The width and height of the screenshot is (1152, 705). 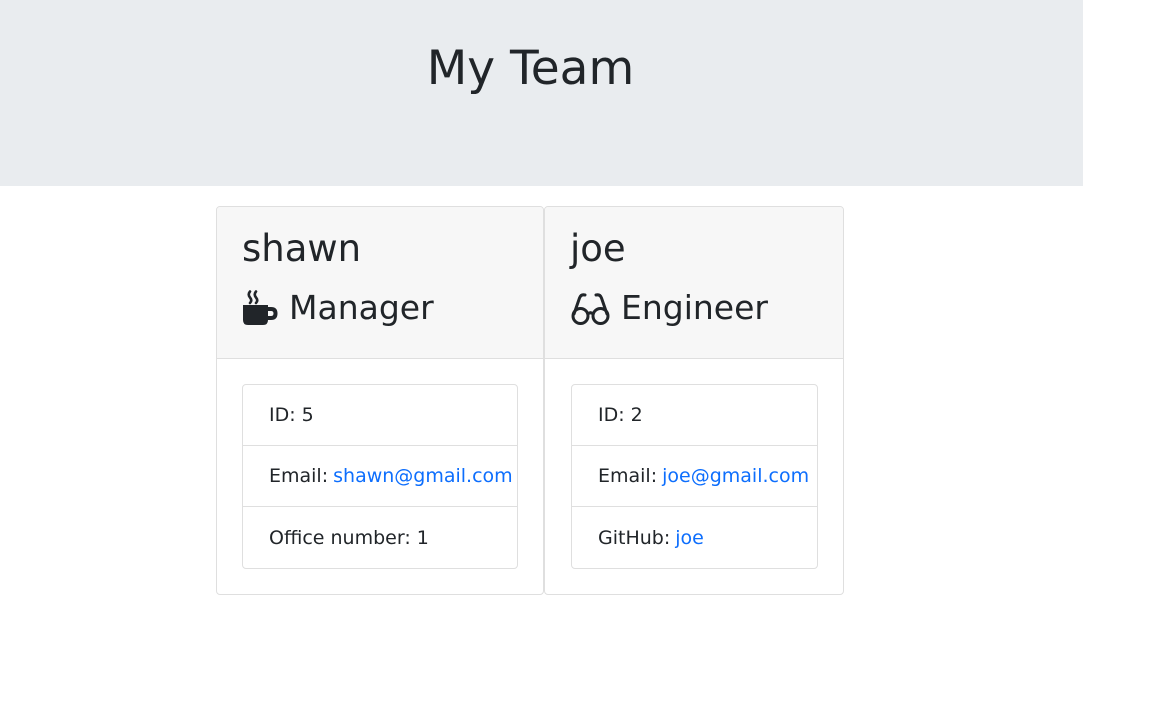 What do you see at coordinates (694, 415) in the screenshot?
I see `list-item-id: ID: 2` at bounding box center [694, 415].